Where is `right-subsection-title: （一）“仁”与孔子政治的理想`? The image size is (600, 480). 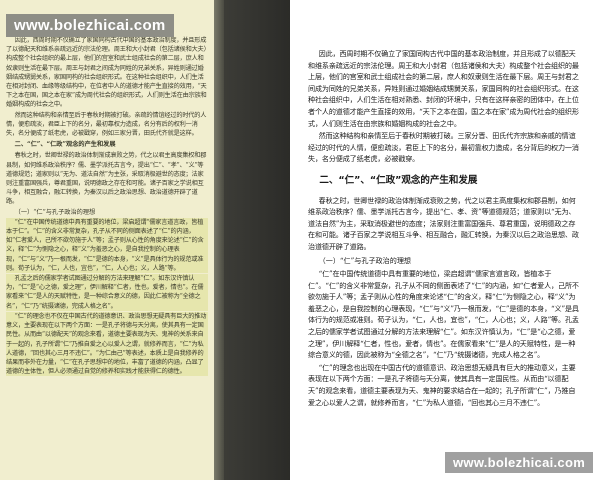 right-subsection-title: （一）“仁”与孔子政治的理想 is located at coordinates (365, 260).